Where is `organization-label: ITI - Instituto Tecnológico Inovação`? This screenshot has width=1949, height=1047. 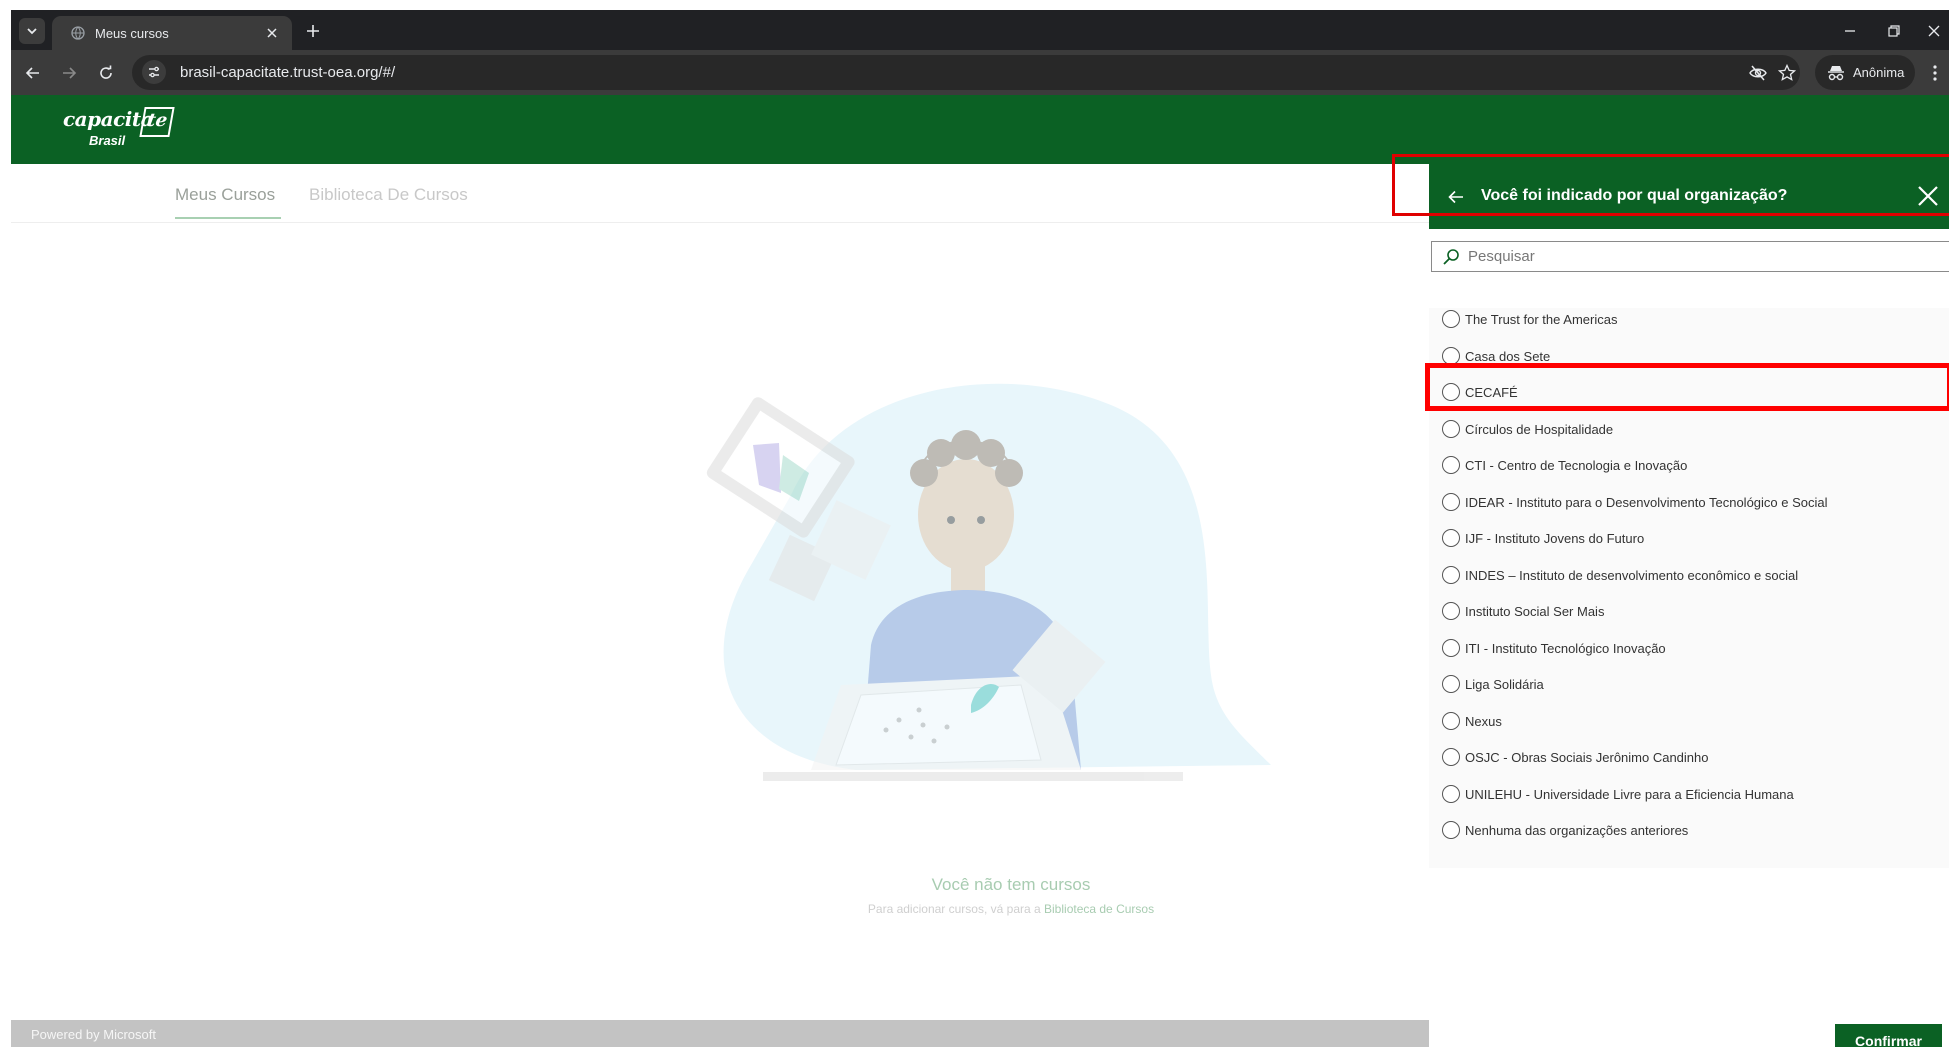 organization-label: ITI - Instituto Tecnológico Inovação is located at coordinates (1565, 648).